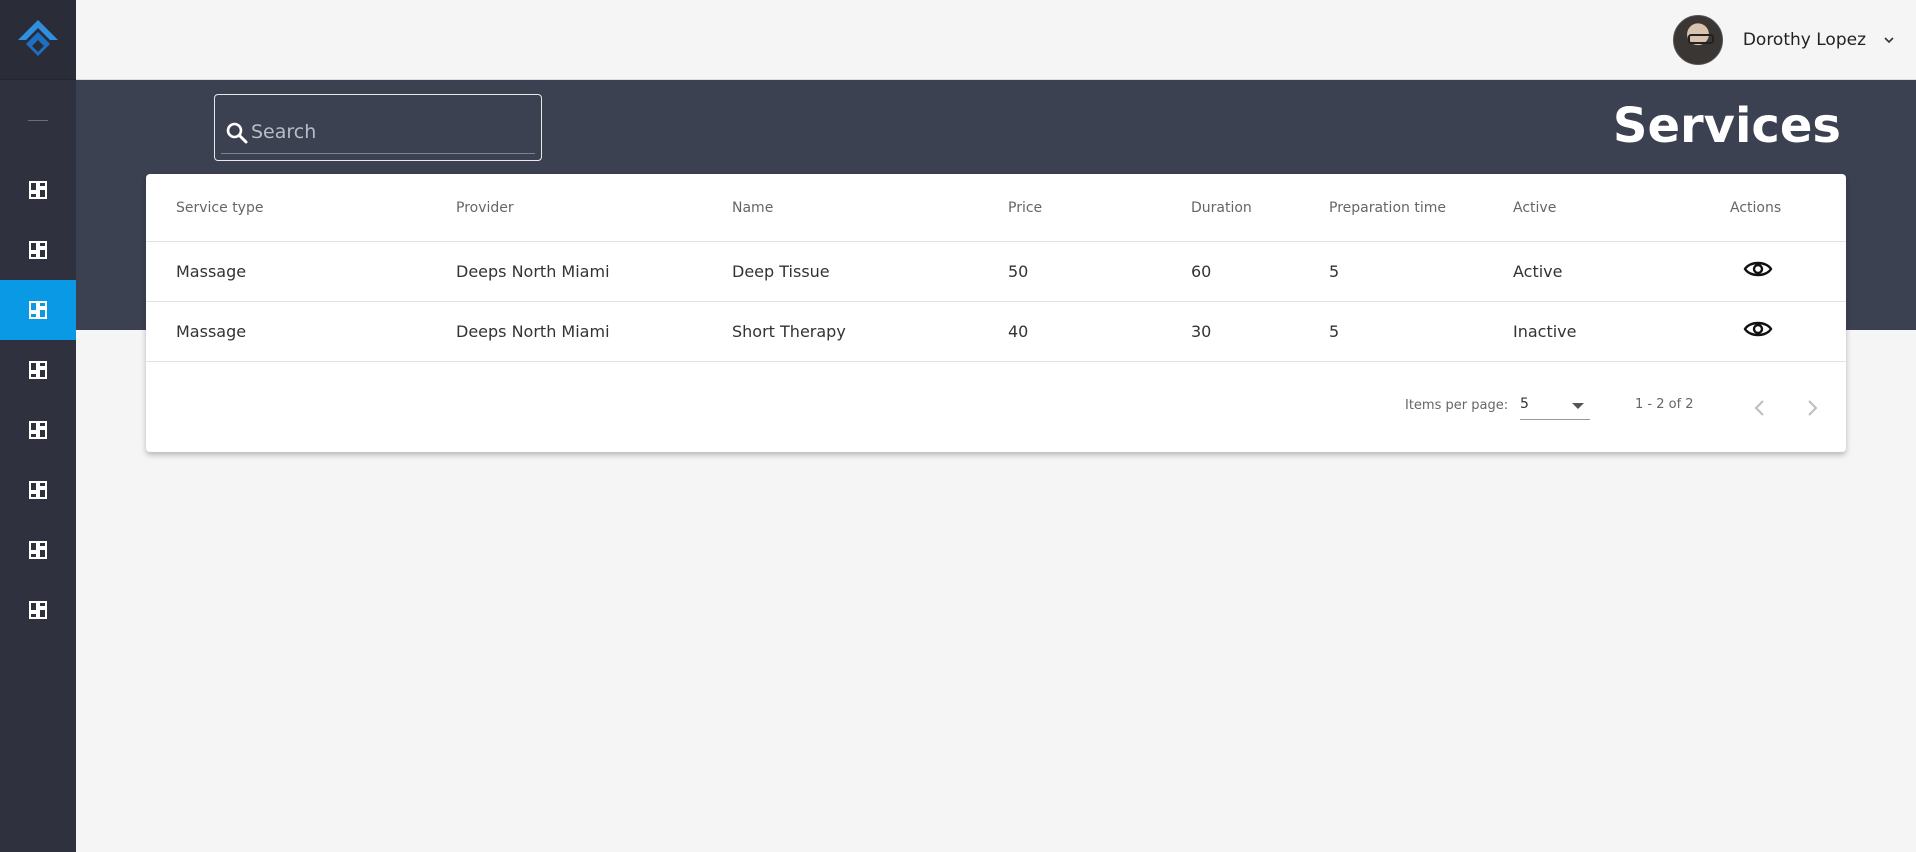 This screenshot has width=1916, height=852. I want to click on cell-name: Deep Tissue, so click(781, 271).